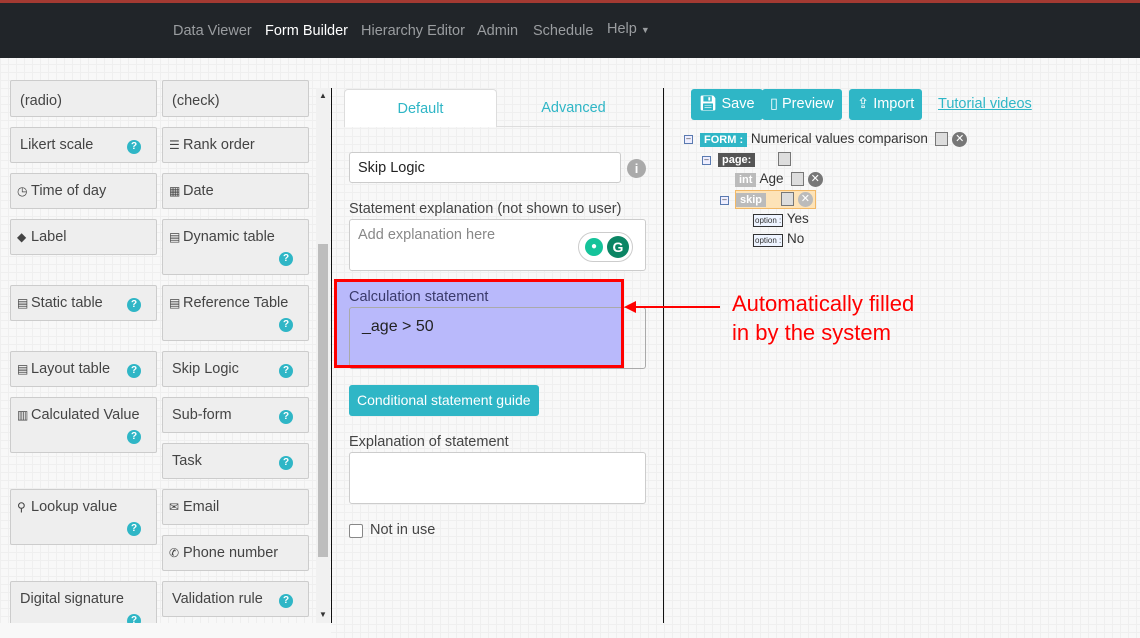 The image size is (1140, 638). Describe the element at coordinates (83, 98) in the screenshot. I see `palette-radio: (radio)` at that location.